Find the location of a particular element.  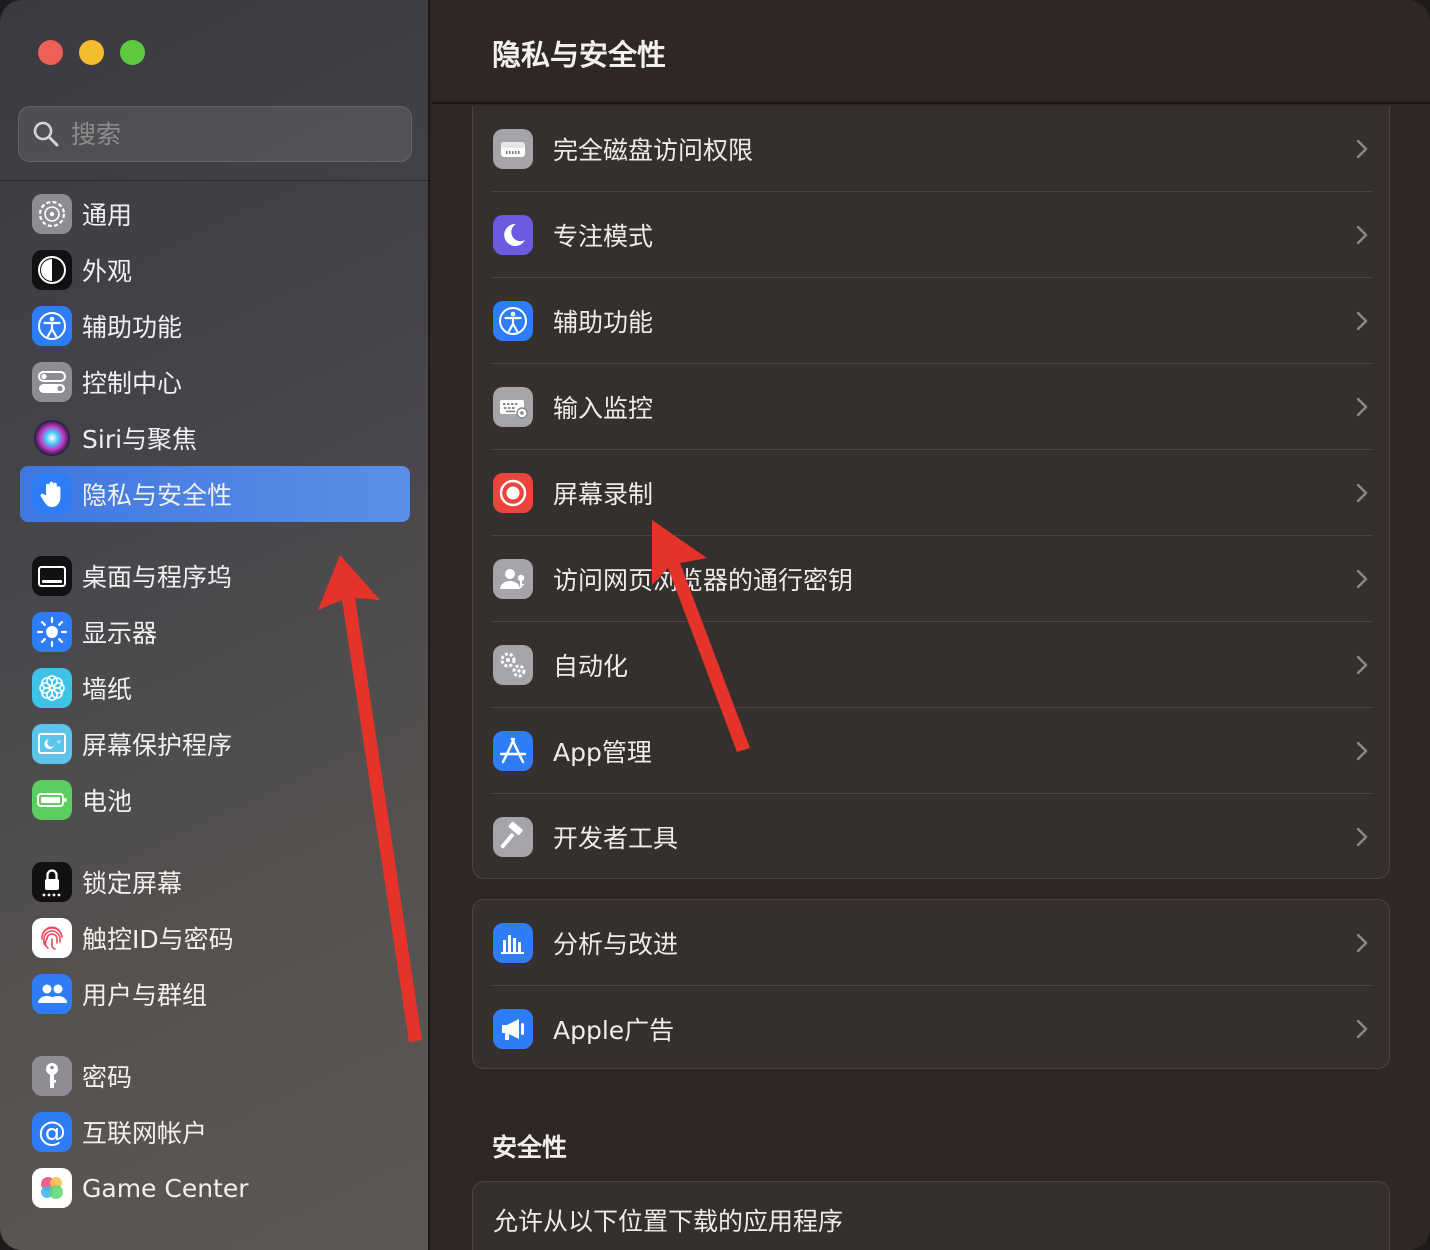

row-label: 开发者工具 is located at coordinates (616, 838).